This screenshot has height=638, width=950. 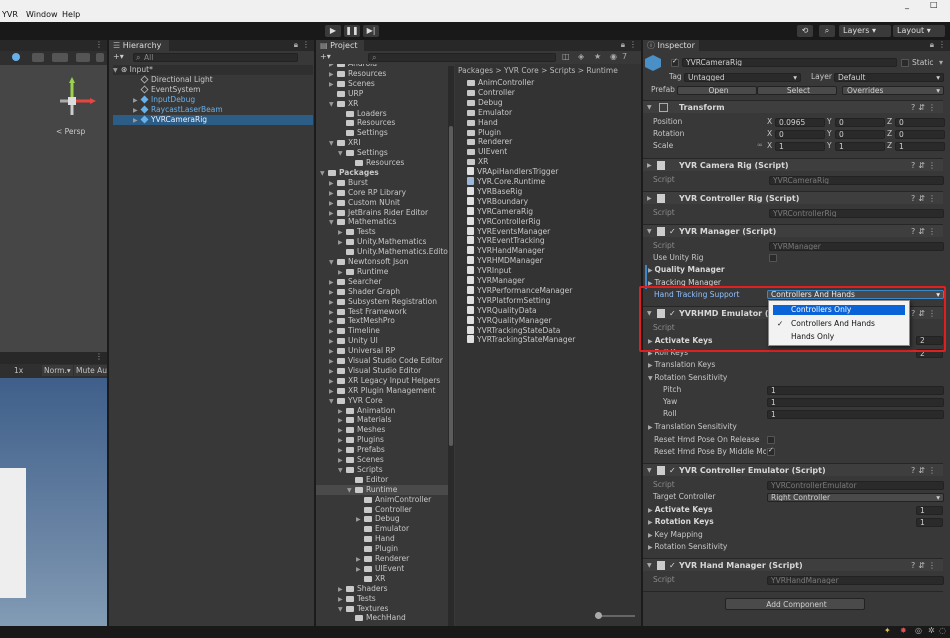 I want to click on prefab-select-button: Select, so click(x=797, y=90).